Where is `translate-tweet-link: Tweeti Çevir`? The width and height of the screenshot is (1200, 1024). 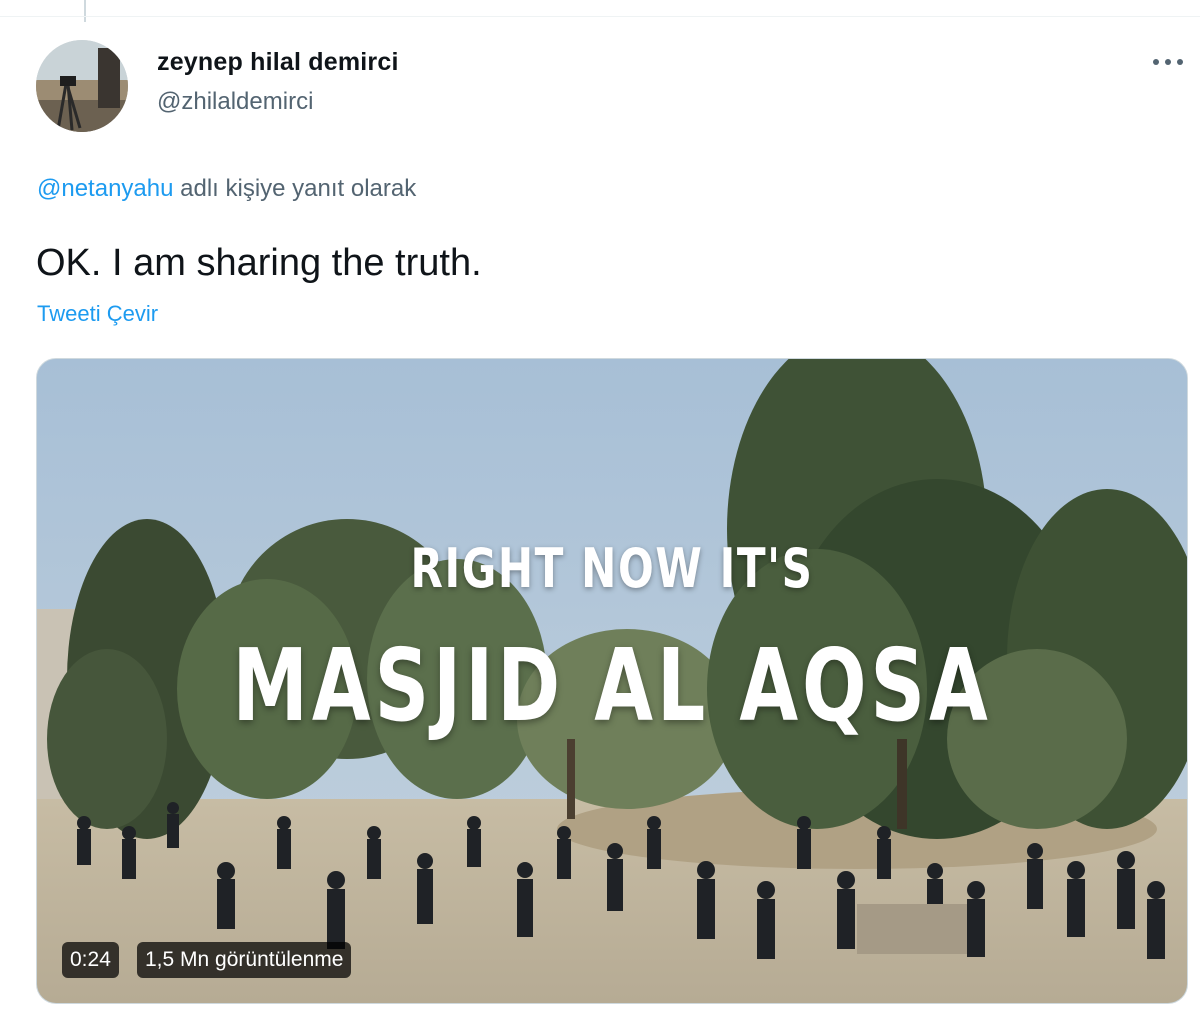 translate-tweet-link: Tweeti Çevir is located at coordinates (97, 314).